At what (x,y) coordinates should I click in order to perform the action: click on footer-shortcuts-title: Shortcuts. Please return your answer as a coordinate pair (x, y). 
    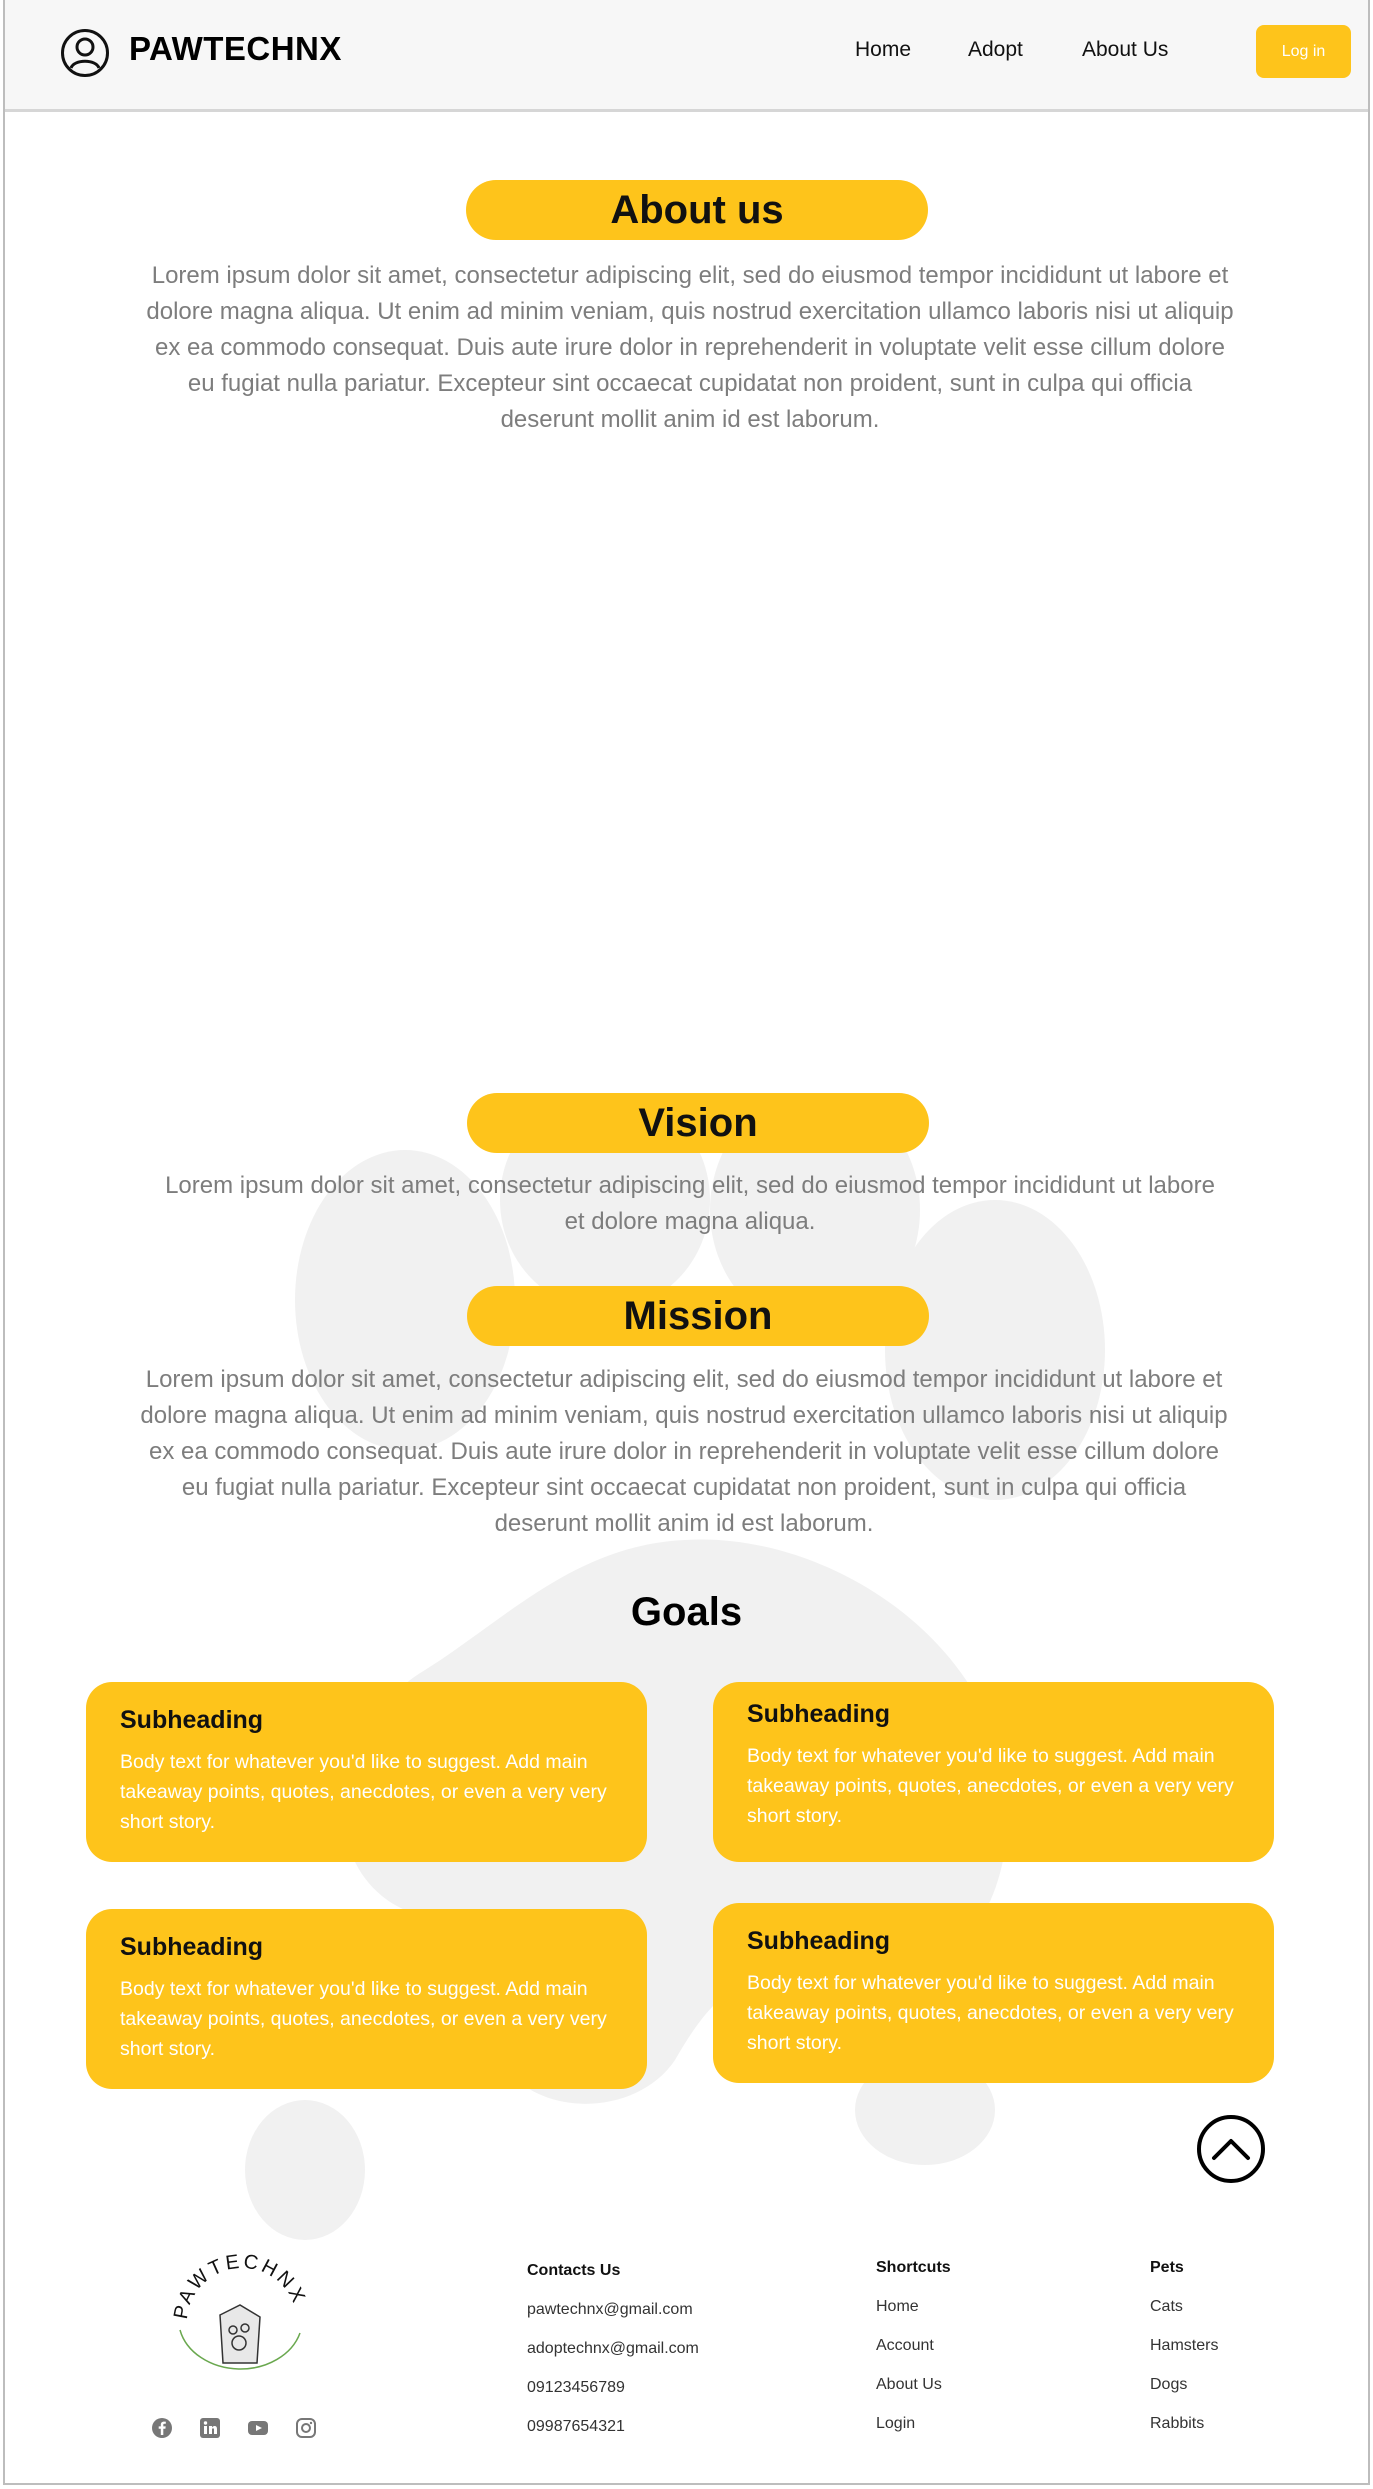
    Looking at the image, I should click on (913, 2267).